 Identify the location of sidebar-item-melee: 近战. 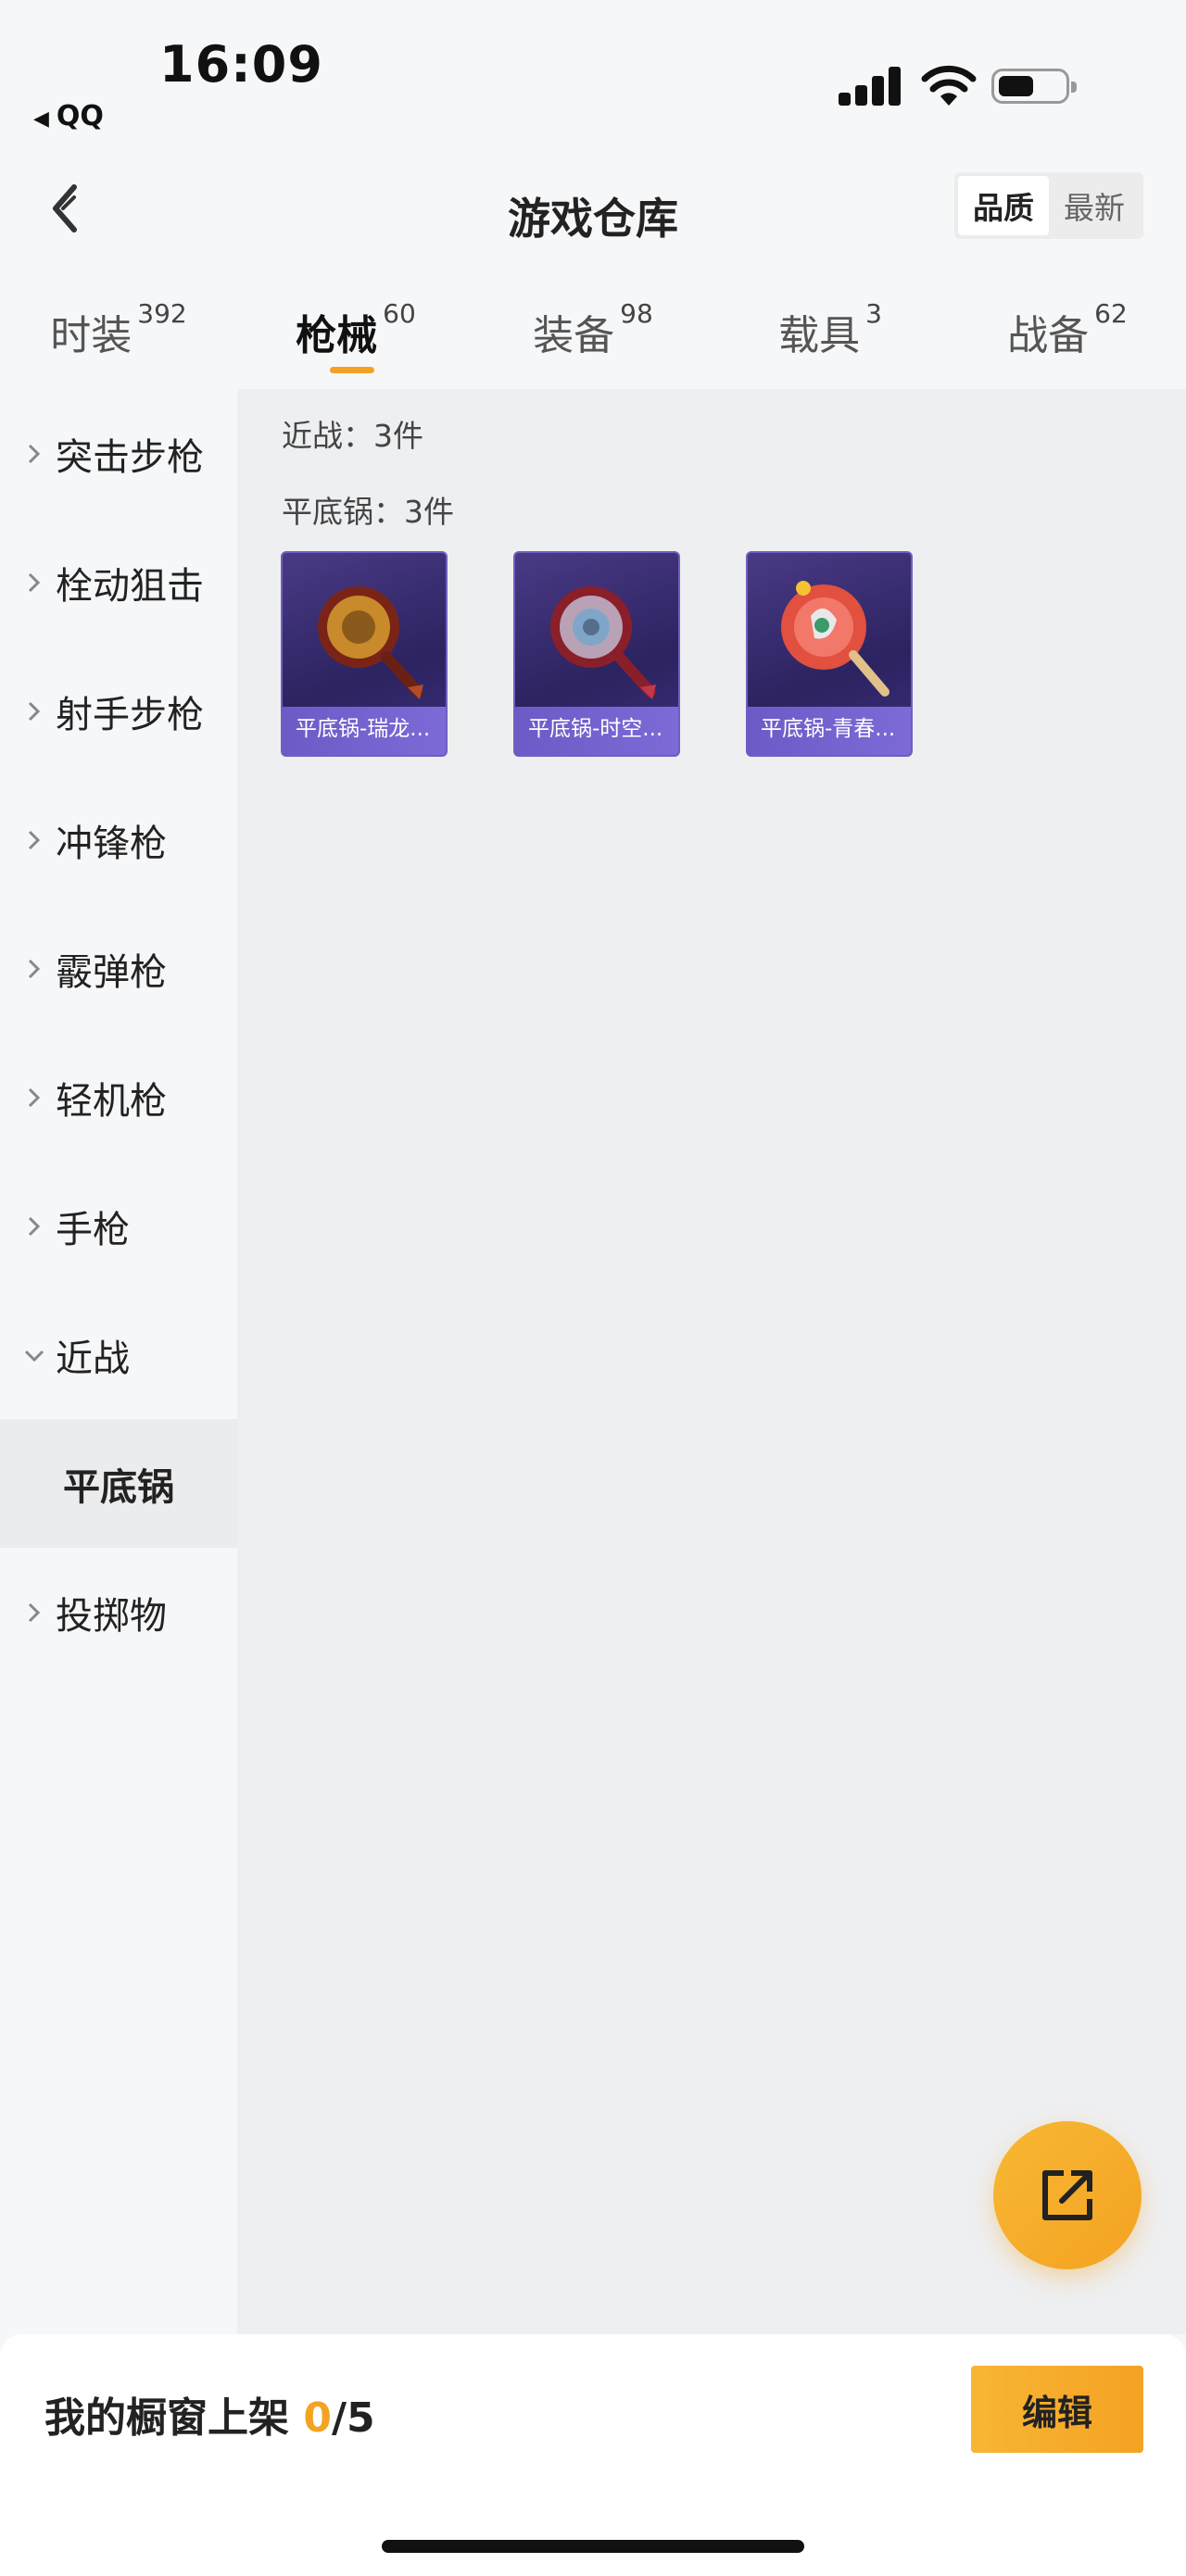
(118, 1354).